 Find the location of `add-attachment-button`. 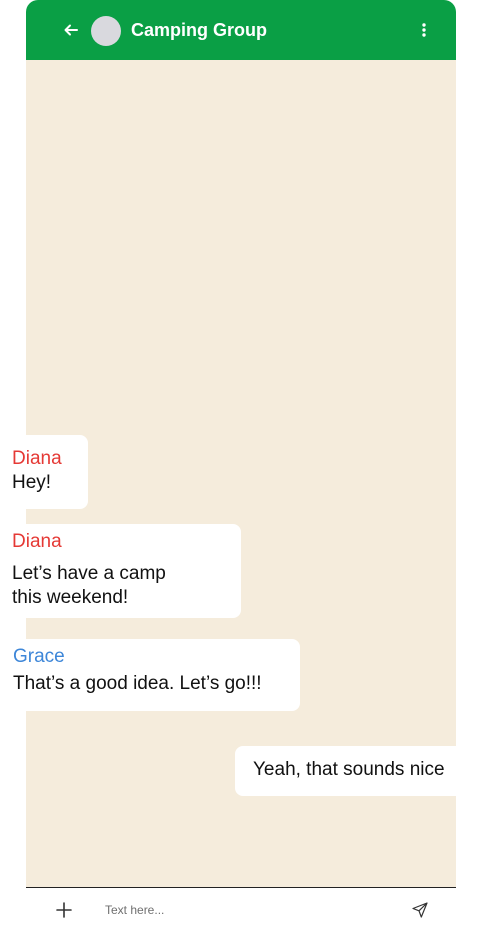

add-attachment-button is located at coordinates (64, 910).